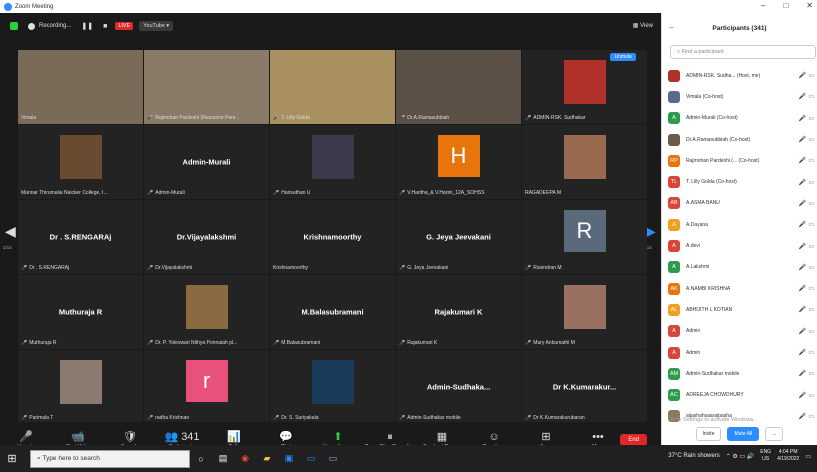  I want to click on avatar-letter: r, so click(206, 381).